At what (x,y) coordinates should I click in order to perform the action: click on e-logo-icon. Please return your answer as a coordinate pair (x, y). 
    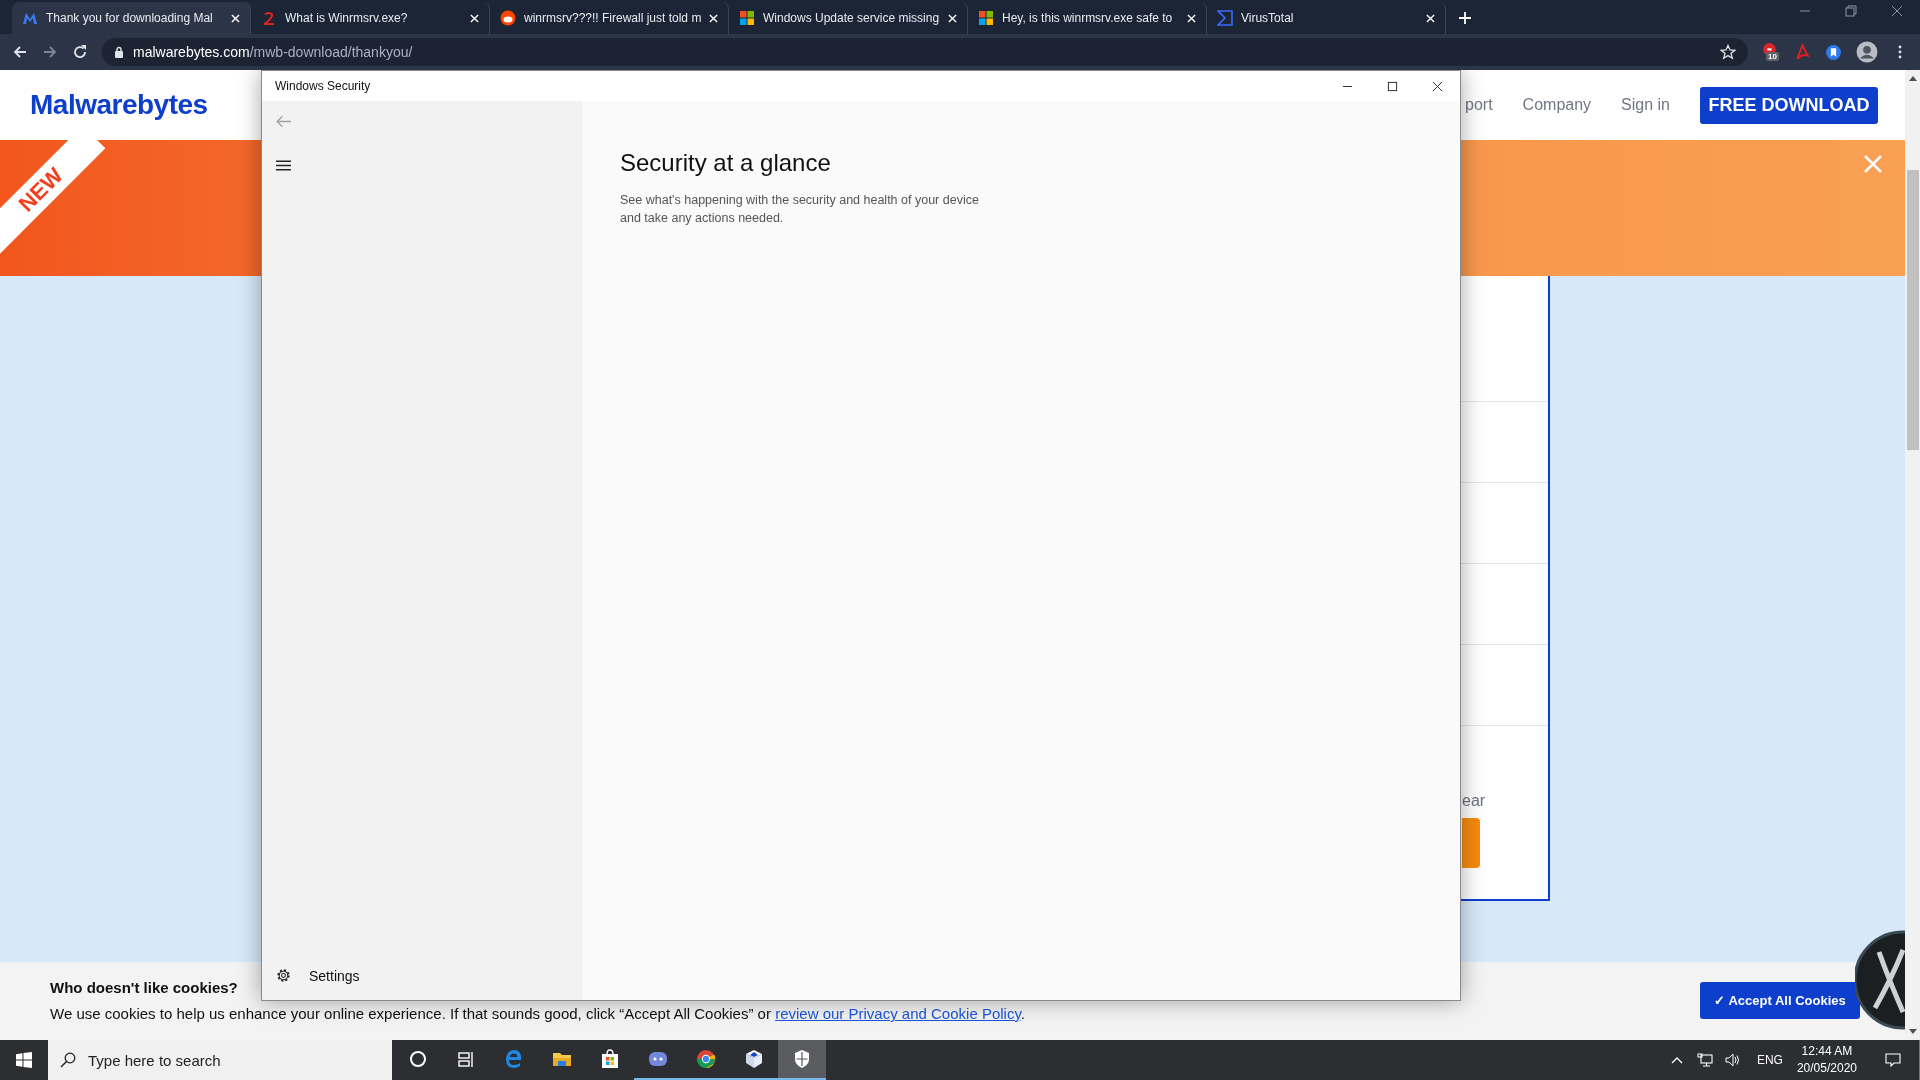
    Looking at the image, I should click on (514, 1059).